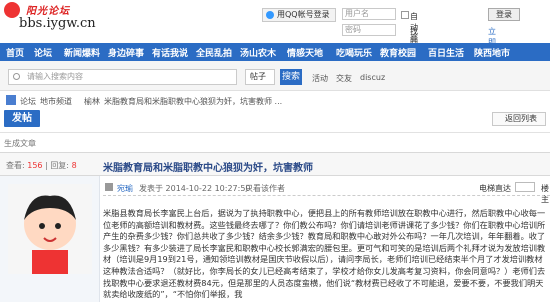 The width and height of the screenshot is (550, 302). I want to click on search-icon, so click(16, 76).